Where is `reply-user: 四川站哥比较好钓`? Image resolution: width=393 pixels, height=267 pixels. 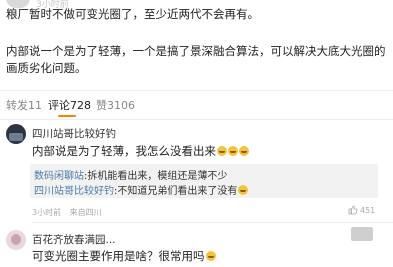 reply-user: 四川站哥比较好钓 is located at coordinates (74, 191).